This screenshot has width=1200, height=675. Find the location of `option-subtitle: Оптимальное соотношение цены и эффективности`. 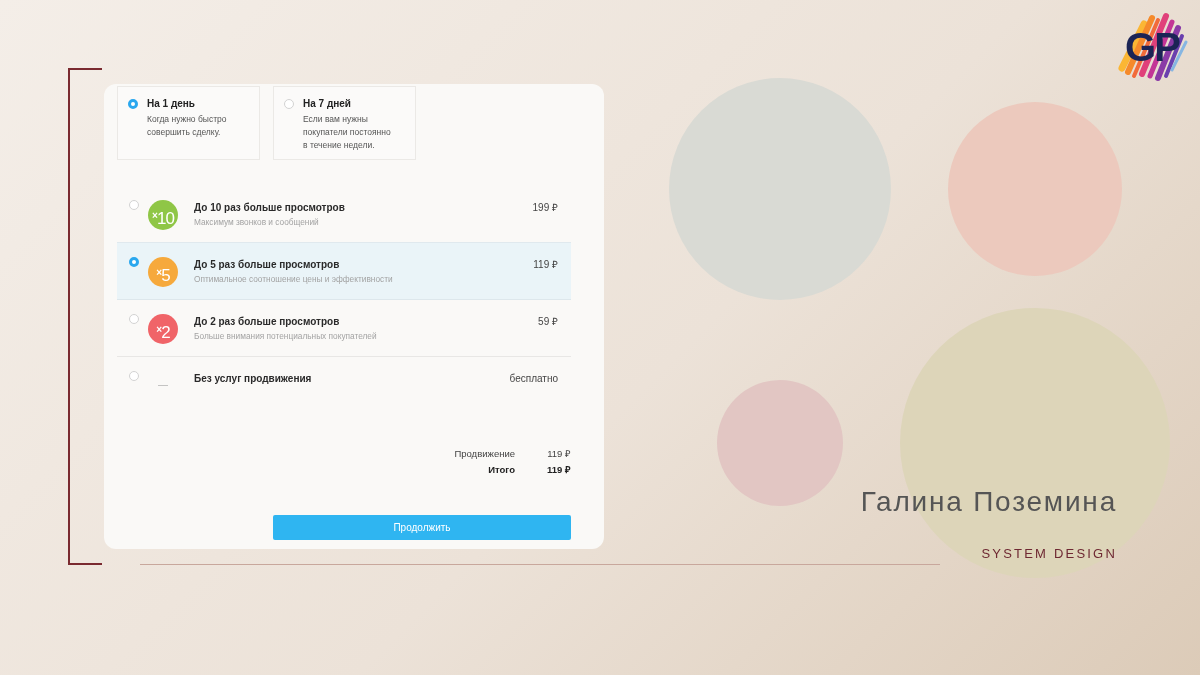

option-subtitle: Оптимальное соотношение цены и эффективности is located at coordinates (294, 279).